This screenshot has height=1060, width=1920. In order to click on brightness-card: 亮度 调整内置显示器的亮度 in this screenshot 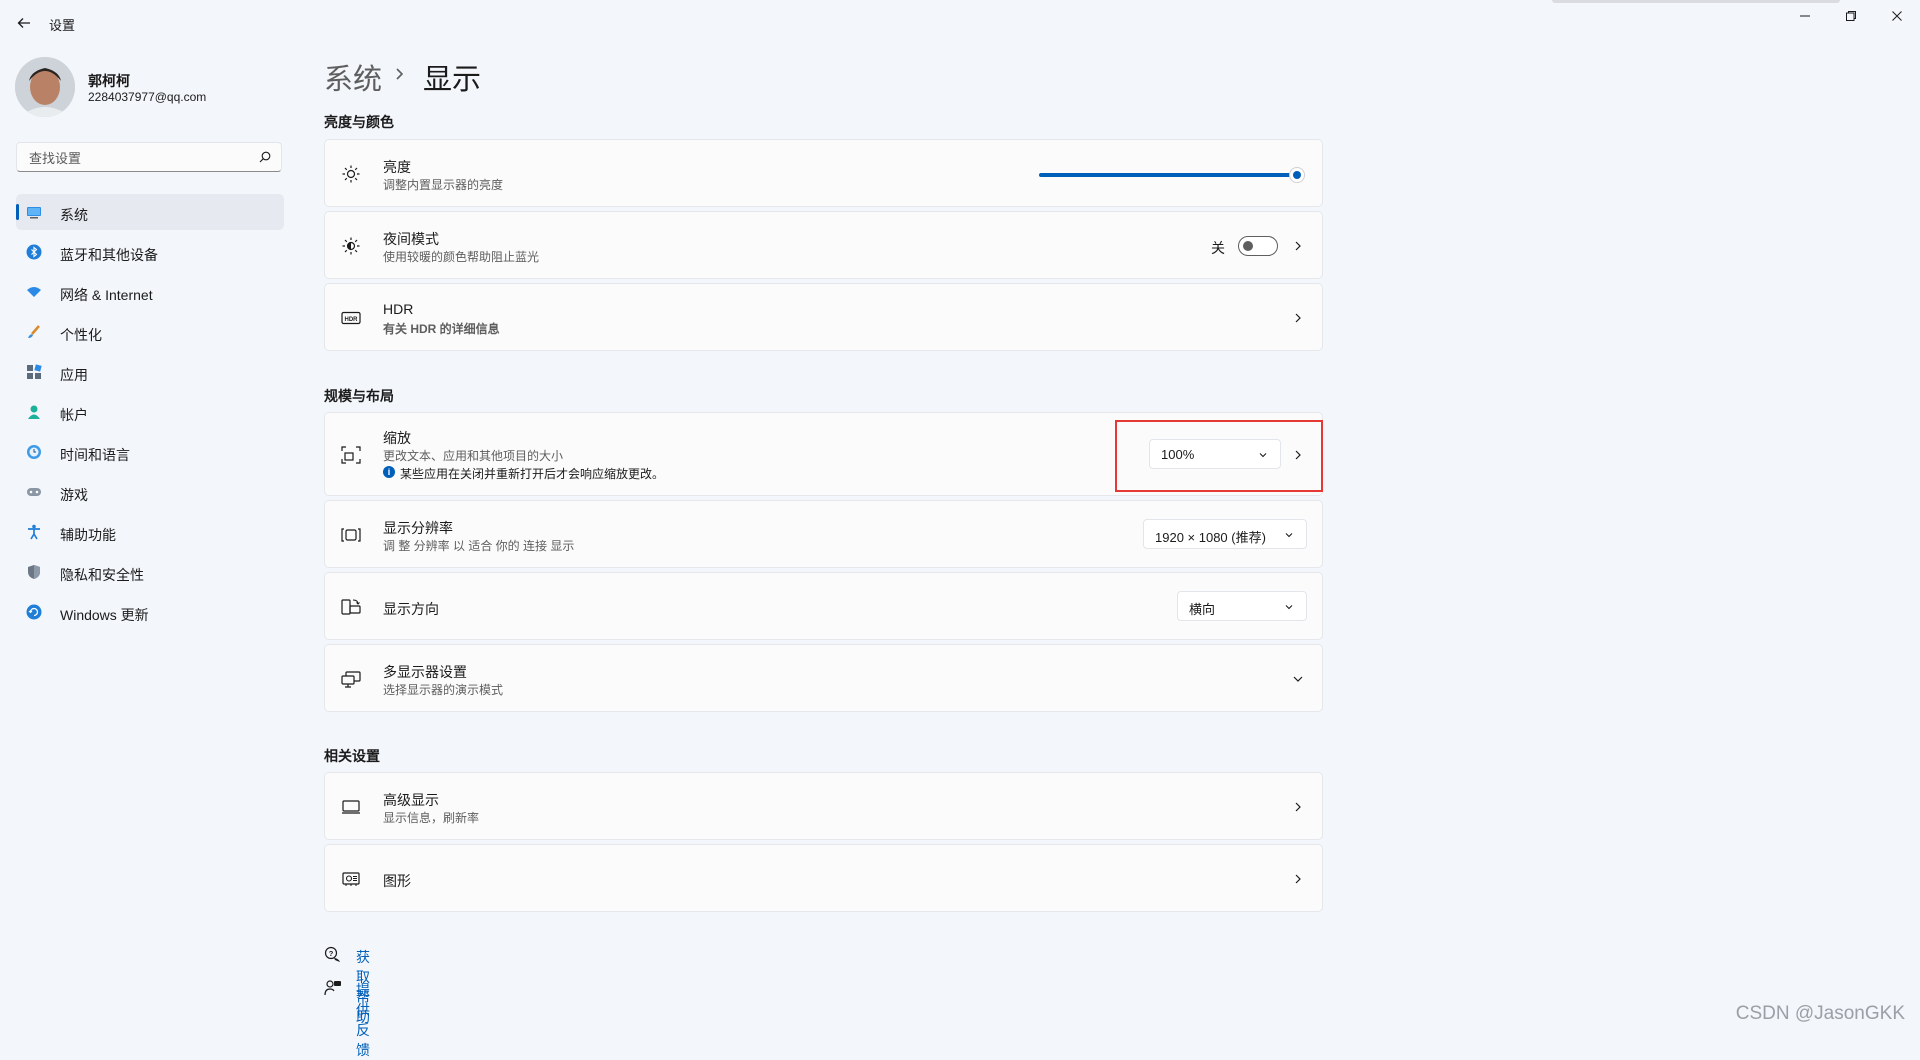, I will do `click(823, 173)`.